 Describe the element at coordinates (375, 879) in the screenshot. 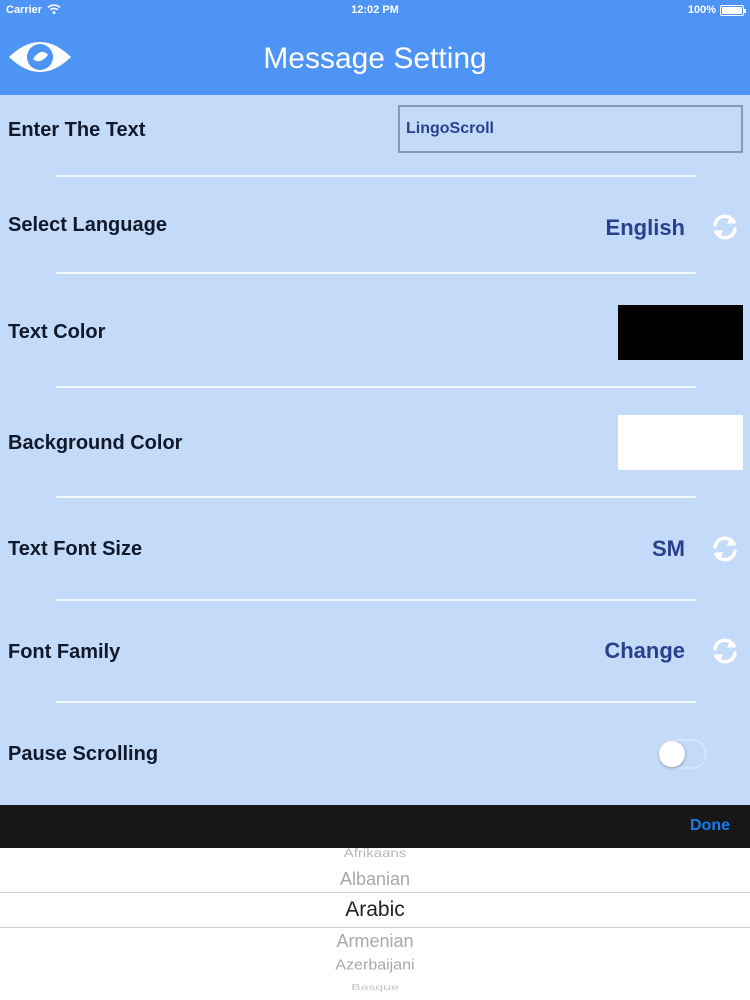

I see `picker-item: Albanian` at that location.